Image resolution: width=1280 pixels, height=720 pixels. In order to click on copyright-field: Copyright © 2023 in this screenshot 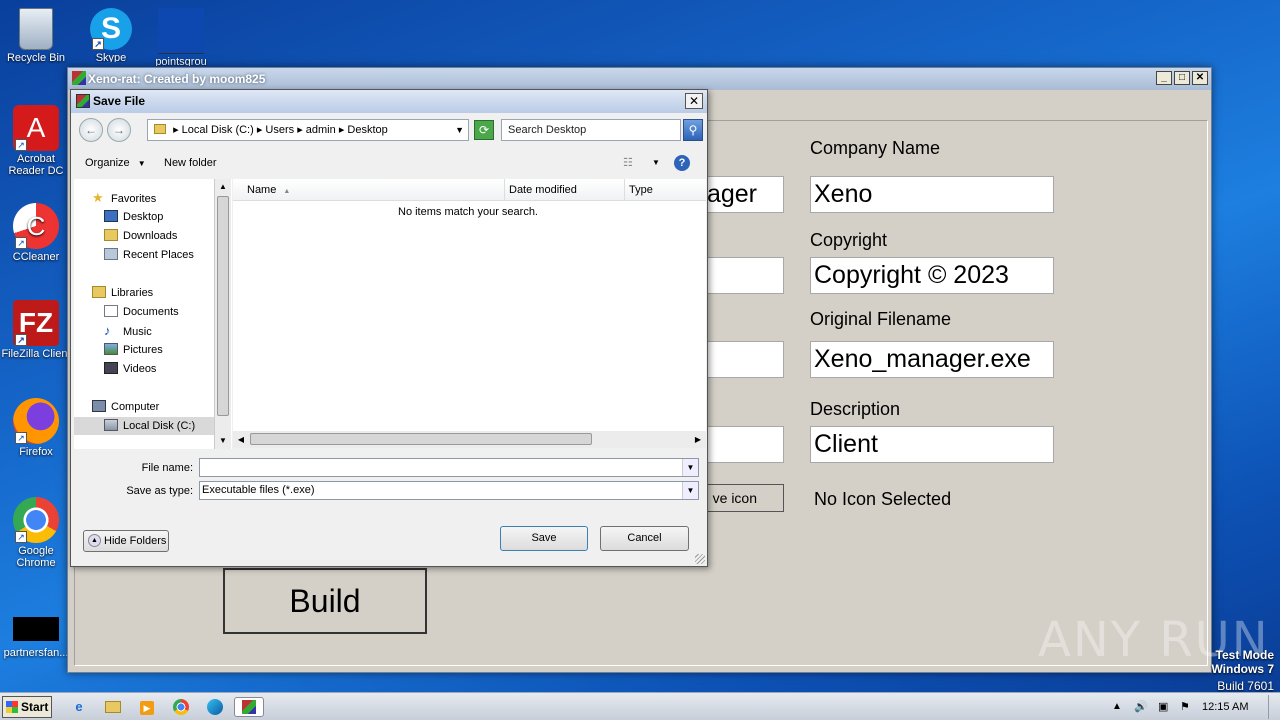, I will do `click(932, 275)`.